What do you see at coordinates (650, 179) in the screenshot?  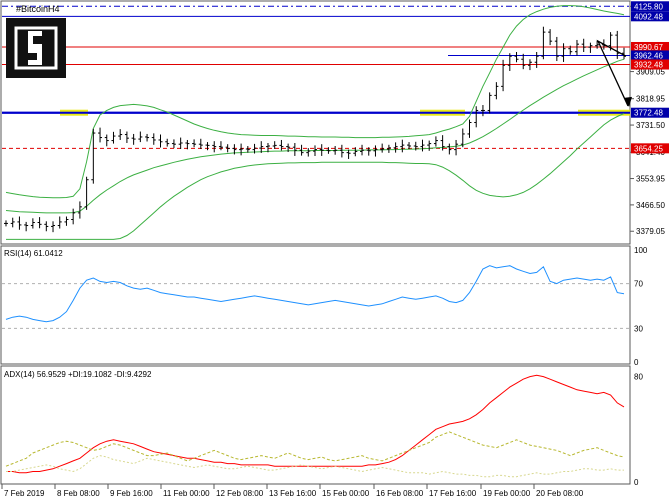 I see `price-axis-label: 3553.95` at bounding box center [650, 179].